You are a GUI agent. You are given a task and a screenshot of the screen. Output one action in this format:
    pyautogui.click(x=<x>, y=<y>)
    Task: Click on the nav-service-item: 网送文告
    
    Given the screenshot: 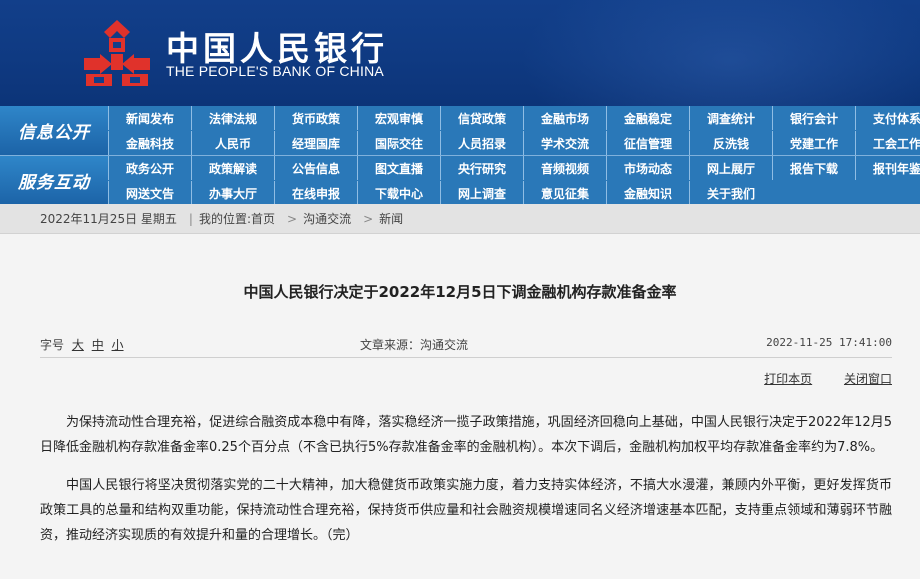 What is the action you would take?
    pyautogui.click(x=149, y=193)
    